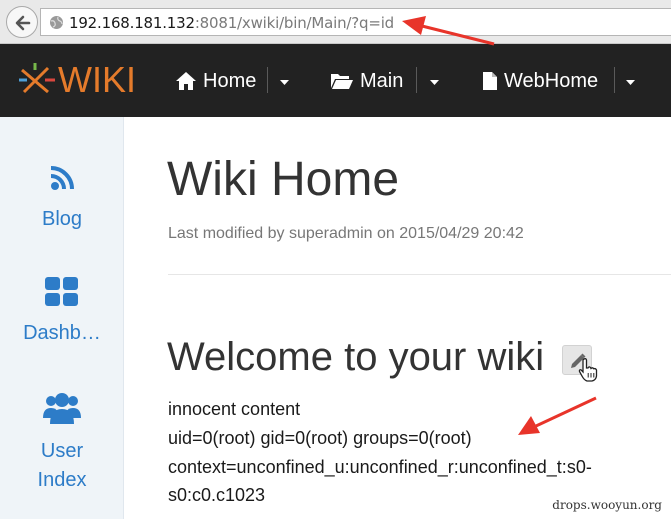 The height and width of the screenshot is (519, 671). Describe the element at coordinates (551, 80) in the screenshot. I see `nav-webhome-label: WebHome` at that location.